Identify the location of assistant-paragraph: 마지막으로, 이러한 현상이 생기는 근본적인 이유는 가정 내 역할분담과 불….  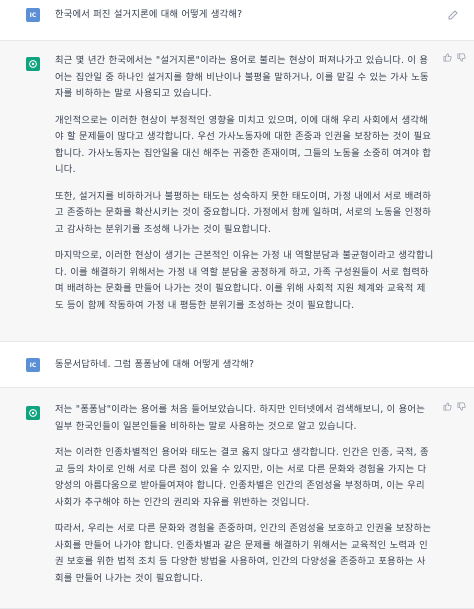
(244, 280).